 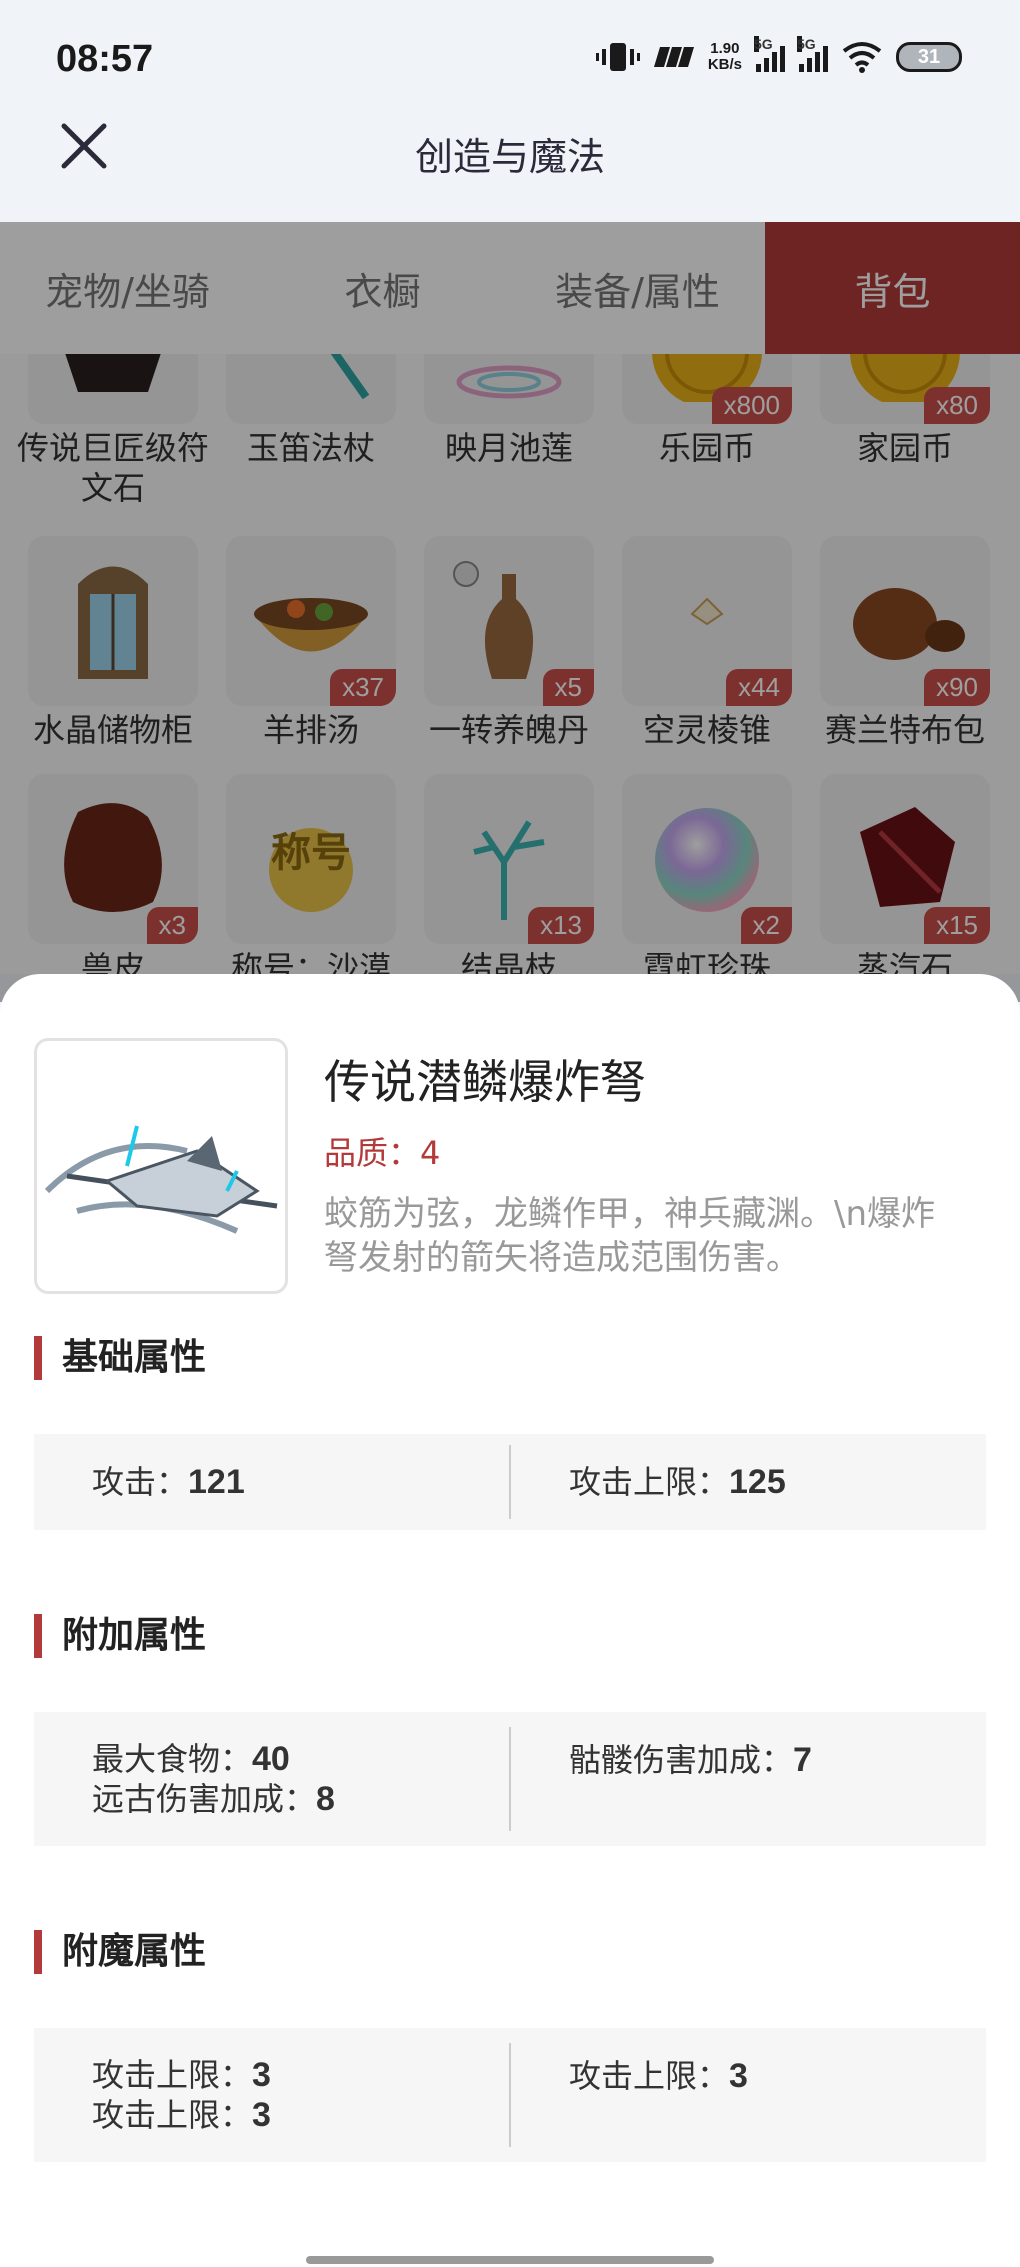 I want to click on status-icons: 1.90 KB/s 5G 5G 31, so click(x=778, y=55).